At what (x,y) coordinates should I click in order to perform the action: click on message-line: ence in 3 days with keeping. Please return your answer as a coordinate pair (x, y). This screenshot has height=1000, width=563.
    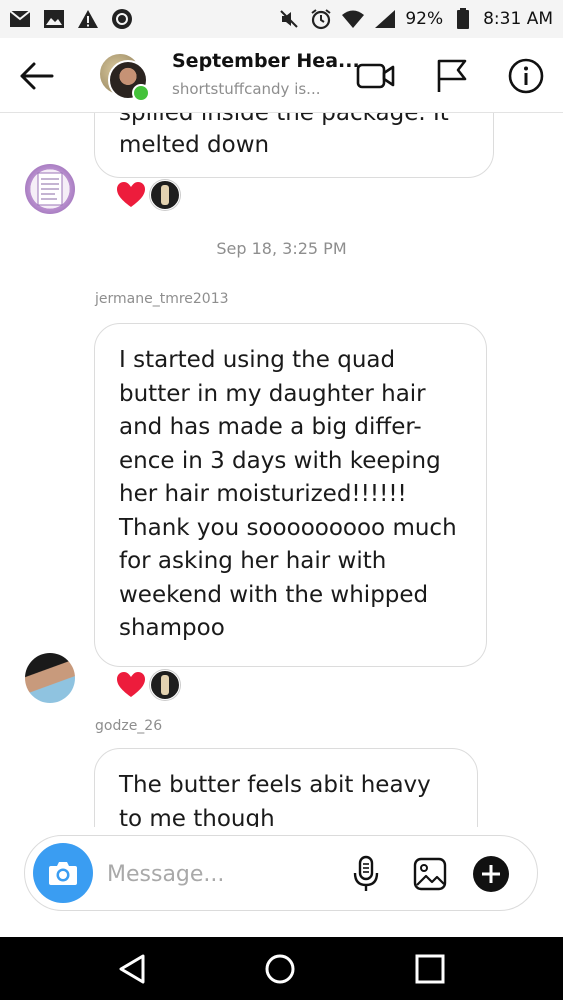
    Looking at the image, I should click on (280, 460).